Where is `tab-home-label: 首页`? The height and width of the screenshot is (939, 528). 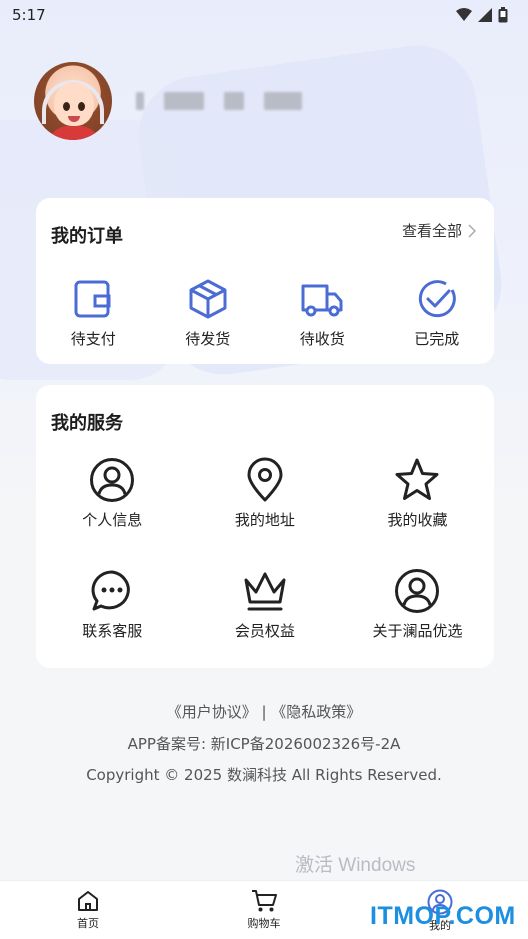
tab-home-label: 首页 is located at coordinates (88, 923).